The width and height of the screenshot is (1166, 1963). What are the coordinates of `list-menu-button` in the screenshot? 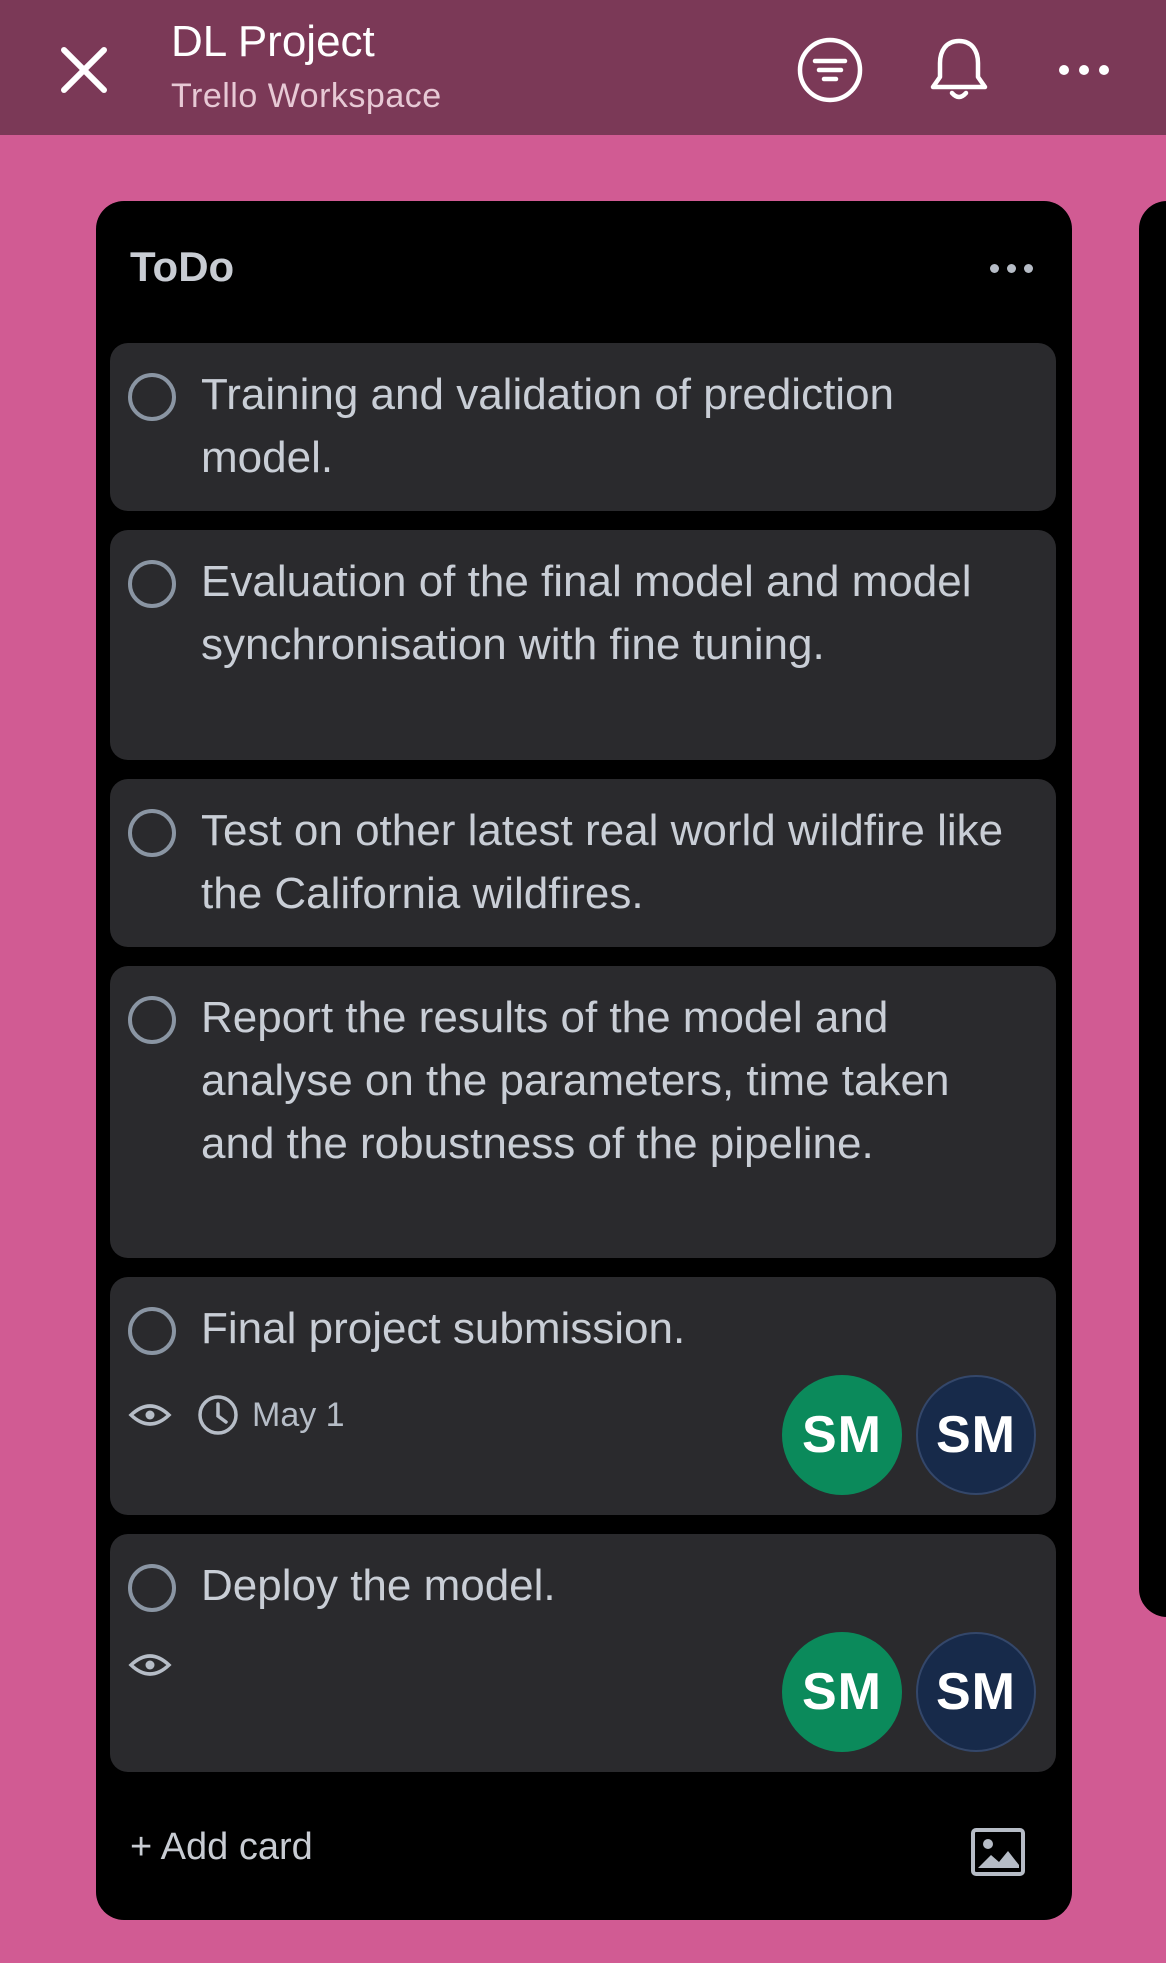 It's located at (1011, 268).